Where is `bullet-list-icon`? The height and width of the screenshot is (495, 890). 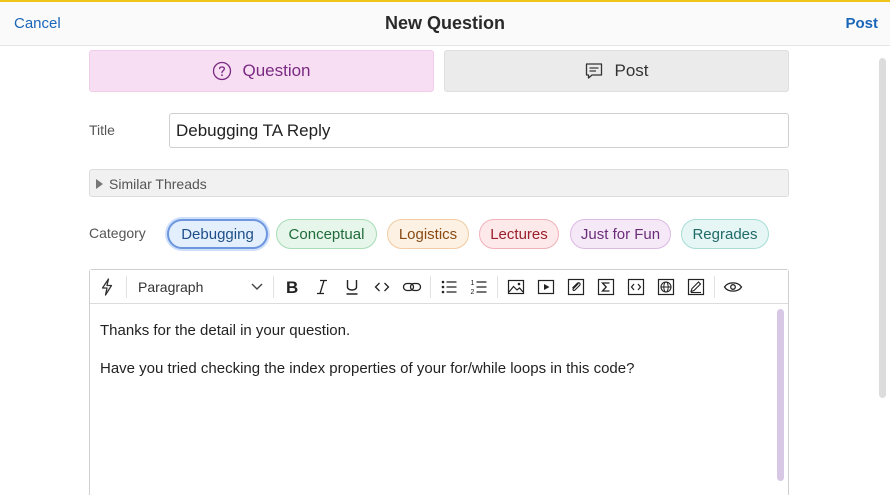 bullet-list-icon is located at coordinates (449, 287).